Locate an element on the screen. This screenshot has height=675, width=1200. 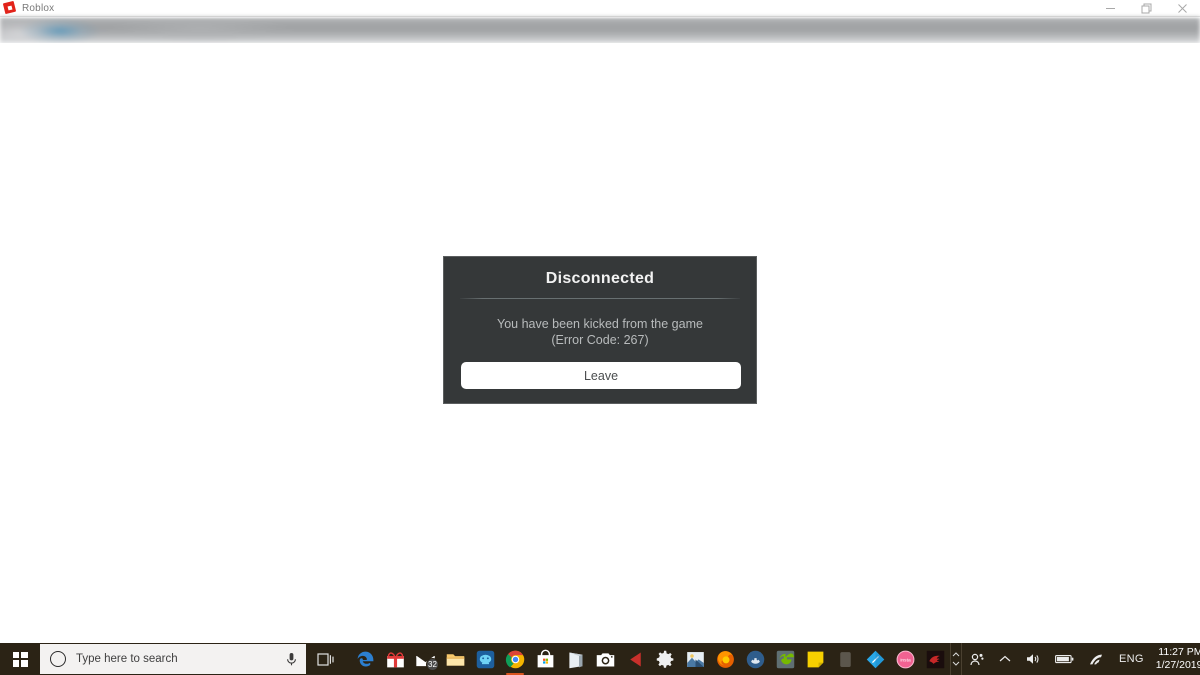
edge-icon is located at coordinates (365, 658).